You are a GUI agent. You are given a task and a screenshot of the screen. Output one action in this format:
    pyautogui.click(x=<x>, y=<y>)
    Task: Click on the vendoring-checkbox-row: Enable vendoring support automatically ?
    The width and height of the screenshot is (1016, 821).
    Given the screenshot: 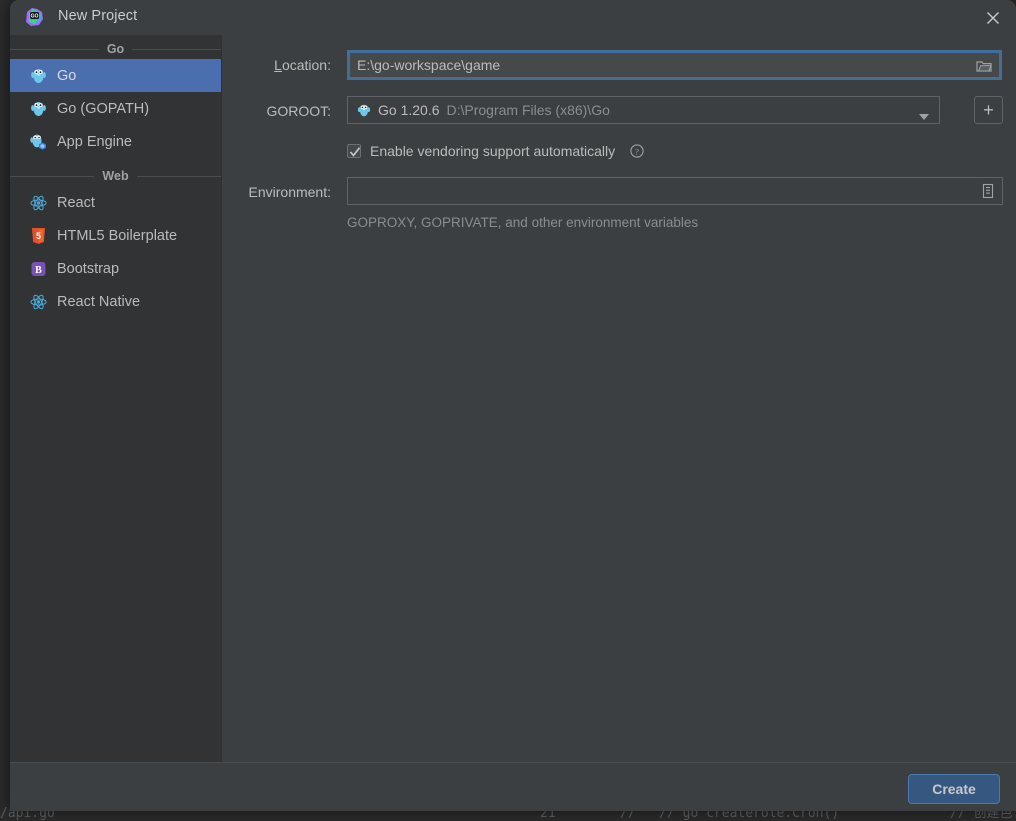 What is the action you would take?
    pyautogui.click(x=495, y=151)
    